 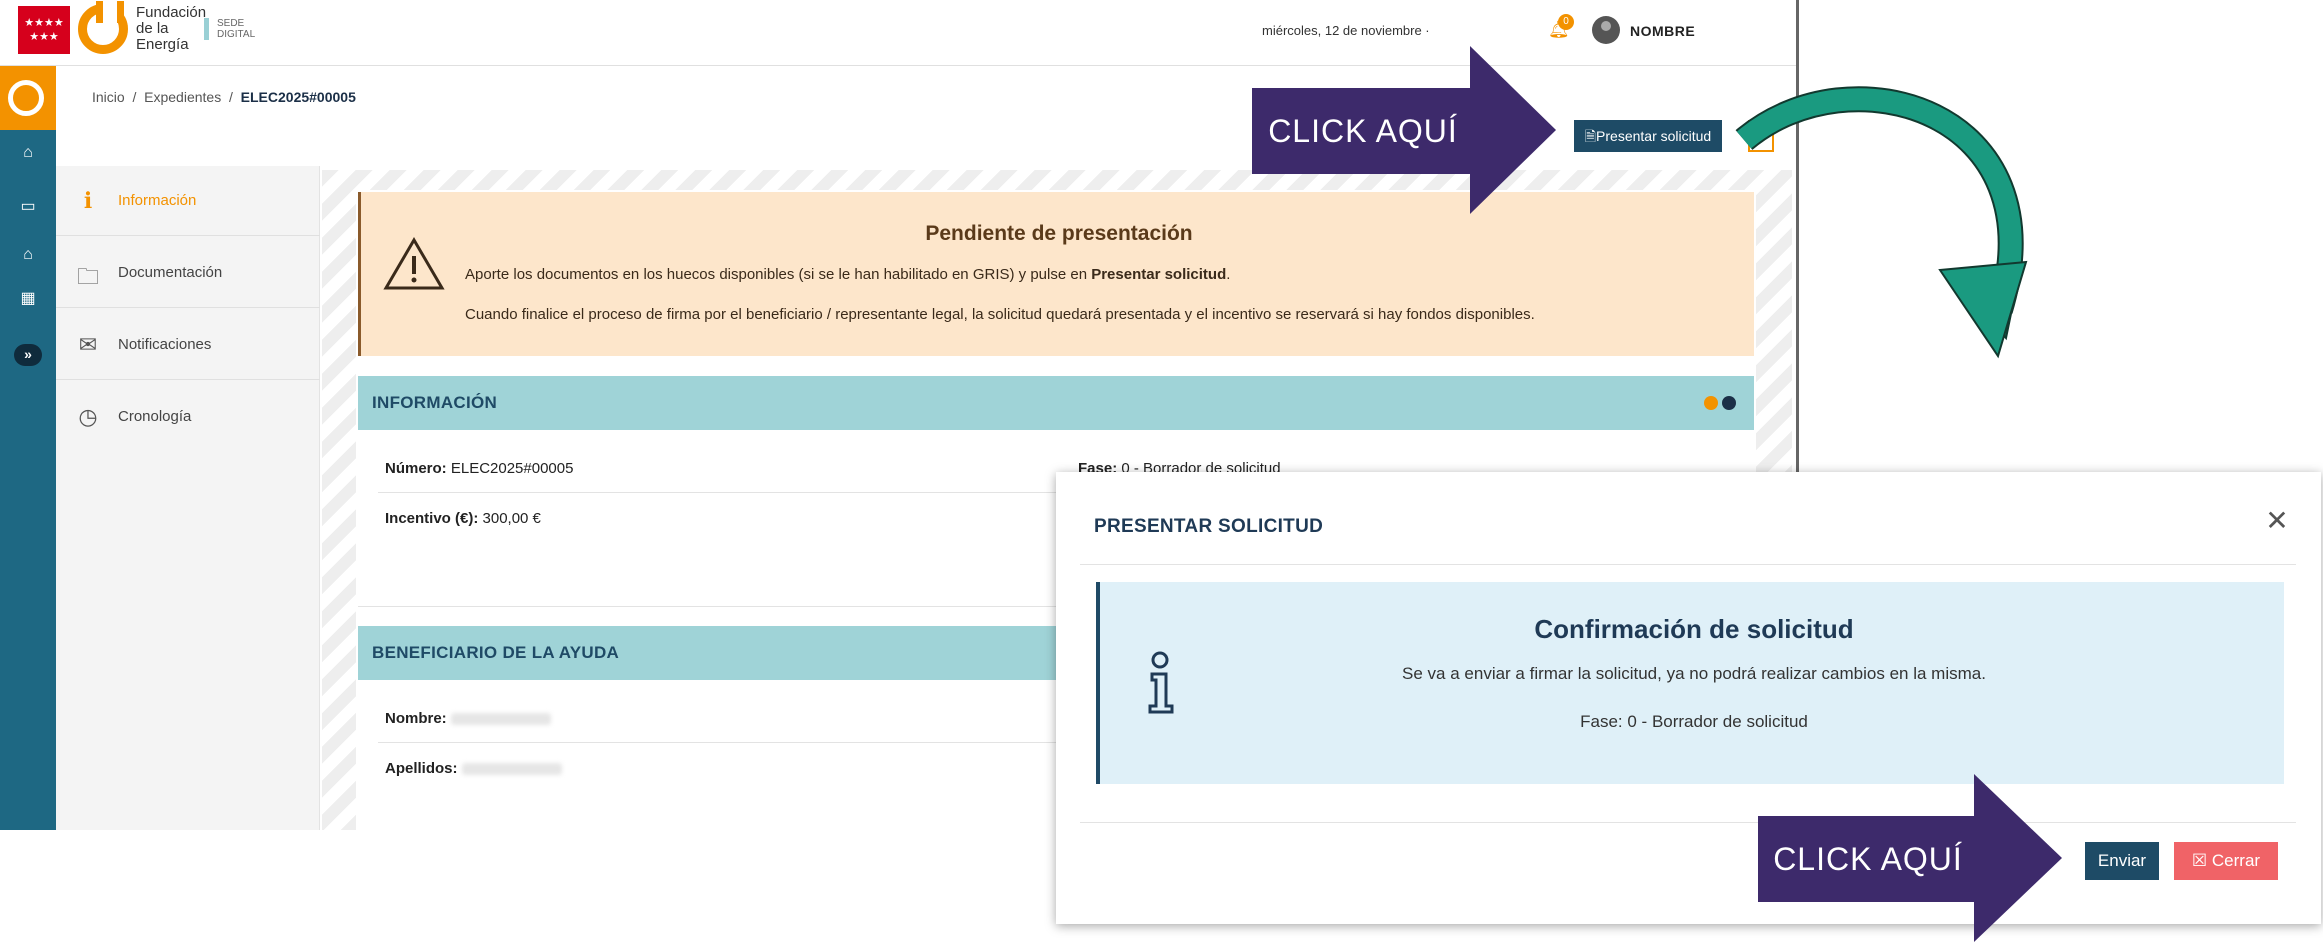 What do you see at coordinates (1159, 274) in the screenshot?
I see `warning-text-bold: Presentar solicitud` at bounding box center [1159, 274].